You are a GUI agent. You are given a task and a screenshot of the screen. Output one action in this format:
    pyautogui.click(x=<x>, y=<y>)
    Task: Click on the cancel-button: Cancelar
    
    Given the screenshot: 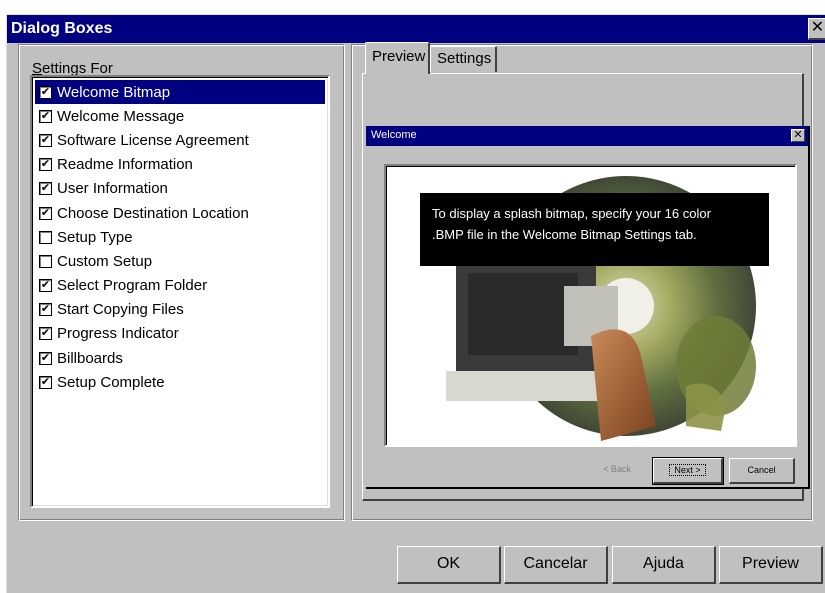 What is the action you would take?
    pyautogui.click(x=556, y=565)
    